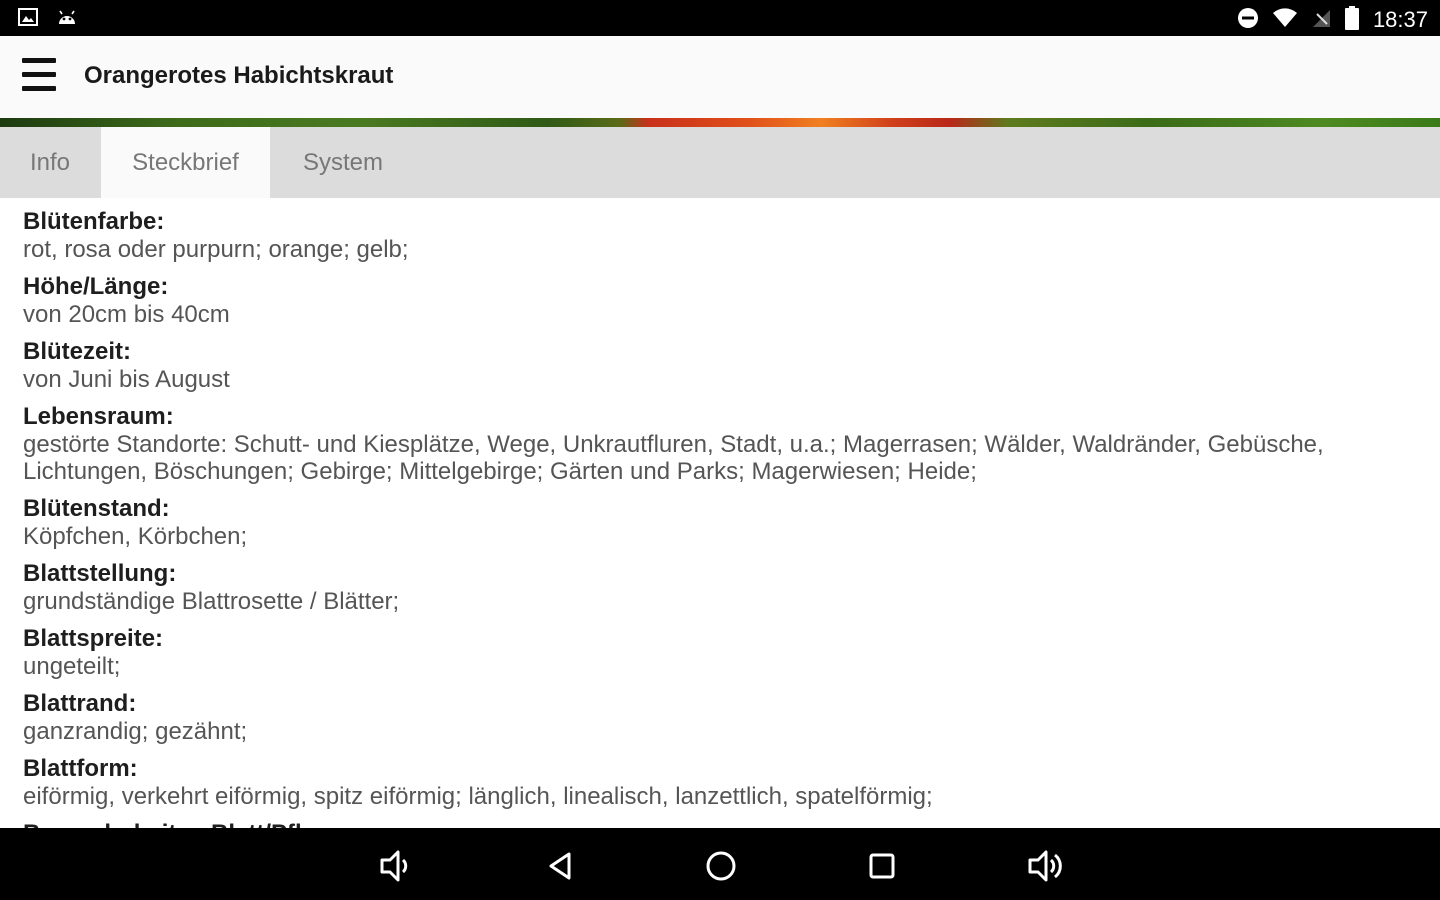 This screenshot has width=1440, height=900. What do you see at coordinates (1351, 20) in the screenshot?
I see `battery-icon` at bounding box center [1351, 20].